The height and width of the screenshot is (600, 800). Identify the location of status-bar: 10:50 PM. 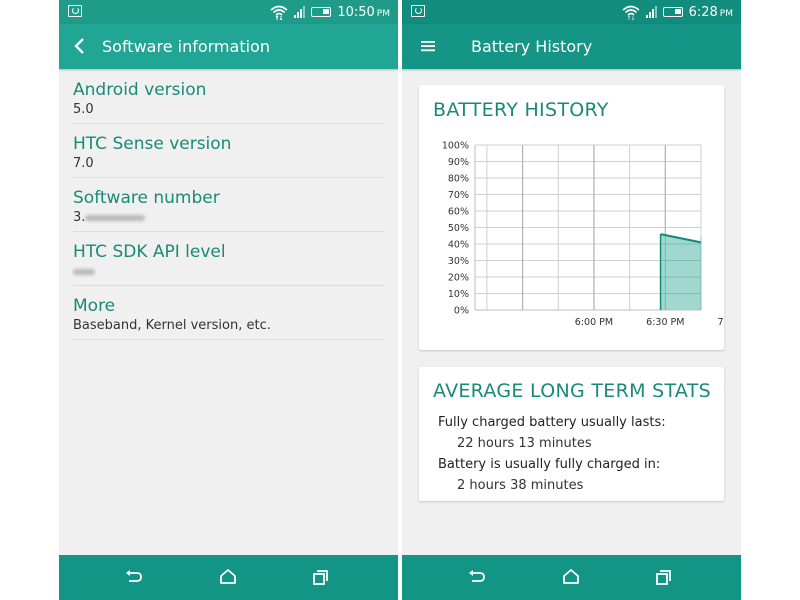
(228, 12).